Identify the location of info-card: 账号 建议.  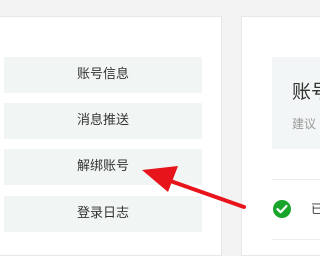
(296, 103).